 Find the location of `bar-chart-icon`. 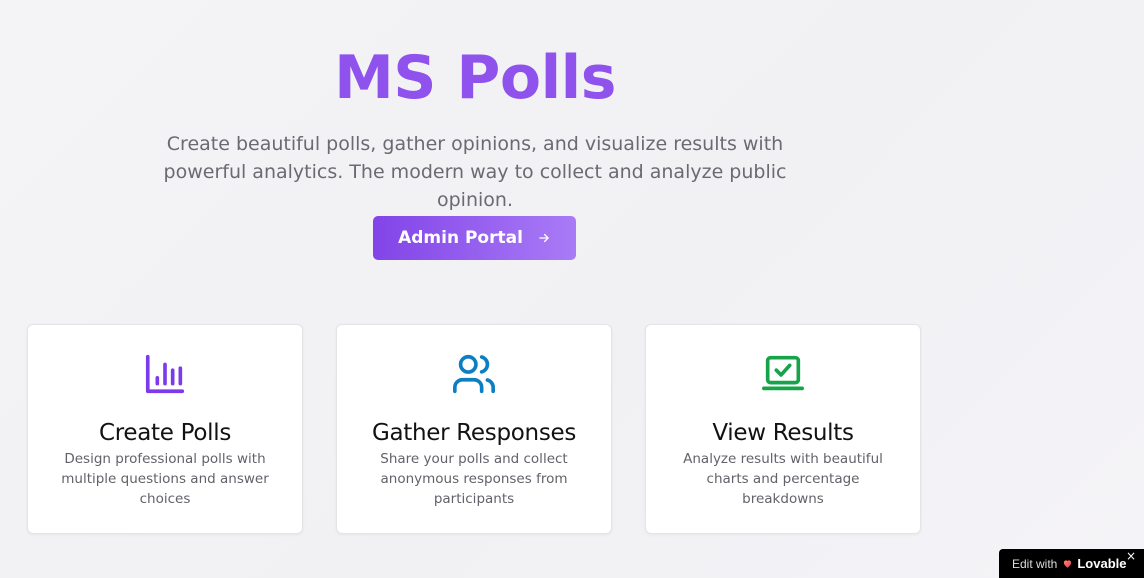

bar-chart-icon is located at coordinates (165, 374).